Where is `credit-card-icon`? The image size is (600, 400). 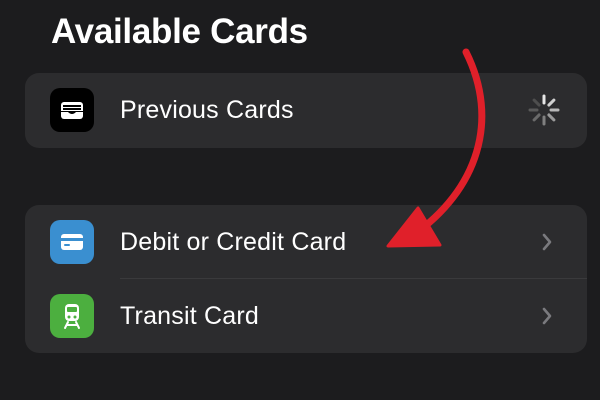 credit-card-icon is located at coordinates (72, 242).